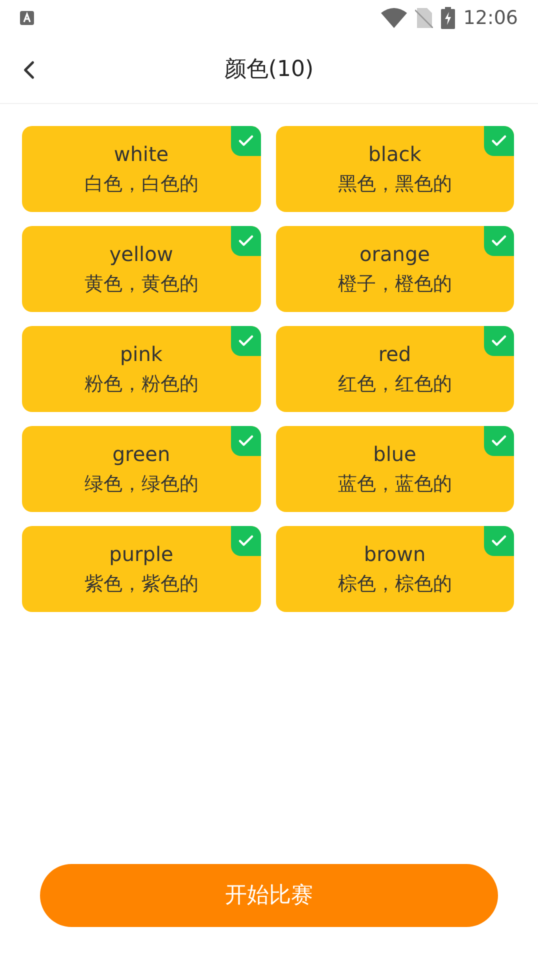  What do you see at coordinates (141, 284) in the screenshot?
I see `chinese-meaning: 黄色，黄色的` at bounding box center [141, 284].